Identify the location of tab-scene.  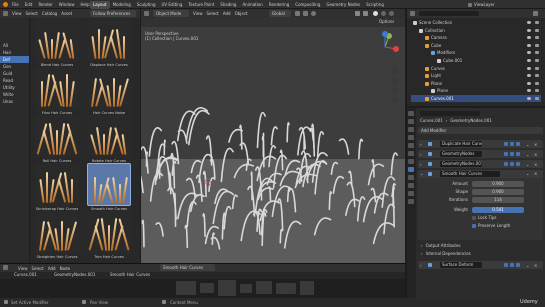
(411, 145).